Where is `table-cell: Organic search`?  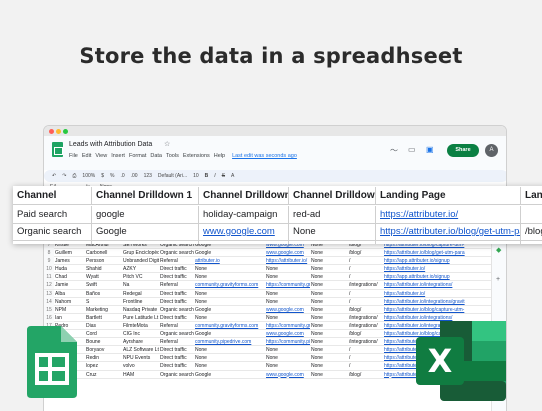
table-cell: Organic search is located at coordinates (52, 232).